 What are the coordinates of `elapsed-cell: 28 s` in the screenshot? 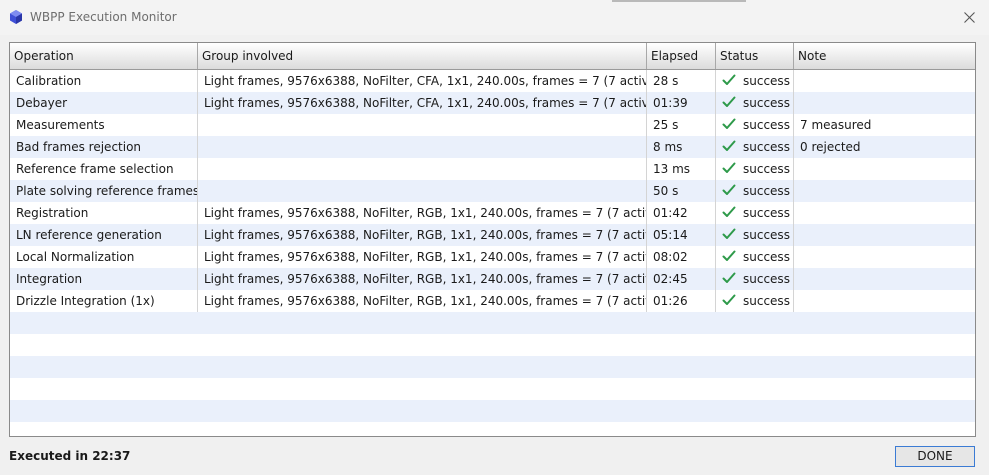 It's located at (681, 81).